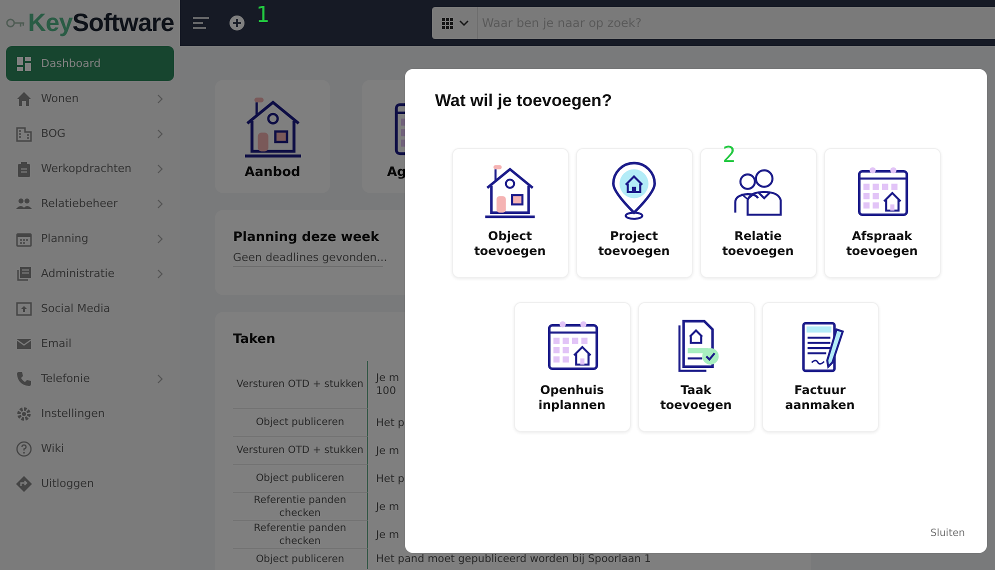 This screenshot has width=995, height=570. Describe the element at coordinates (513, 559) in the screenshot. I see `description-cell-text: Het pand moet gepubliceerd worden bij Spoorlaan 1` at that location.